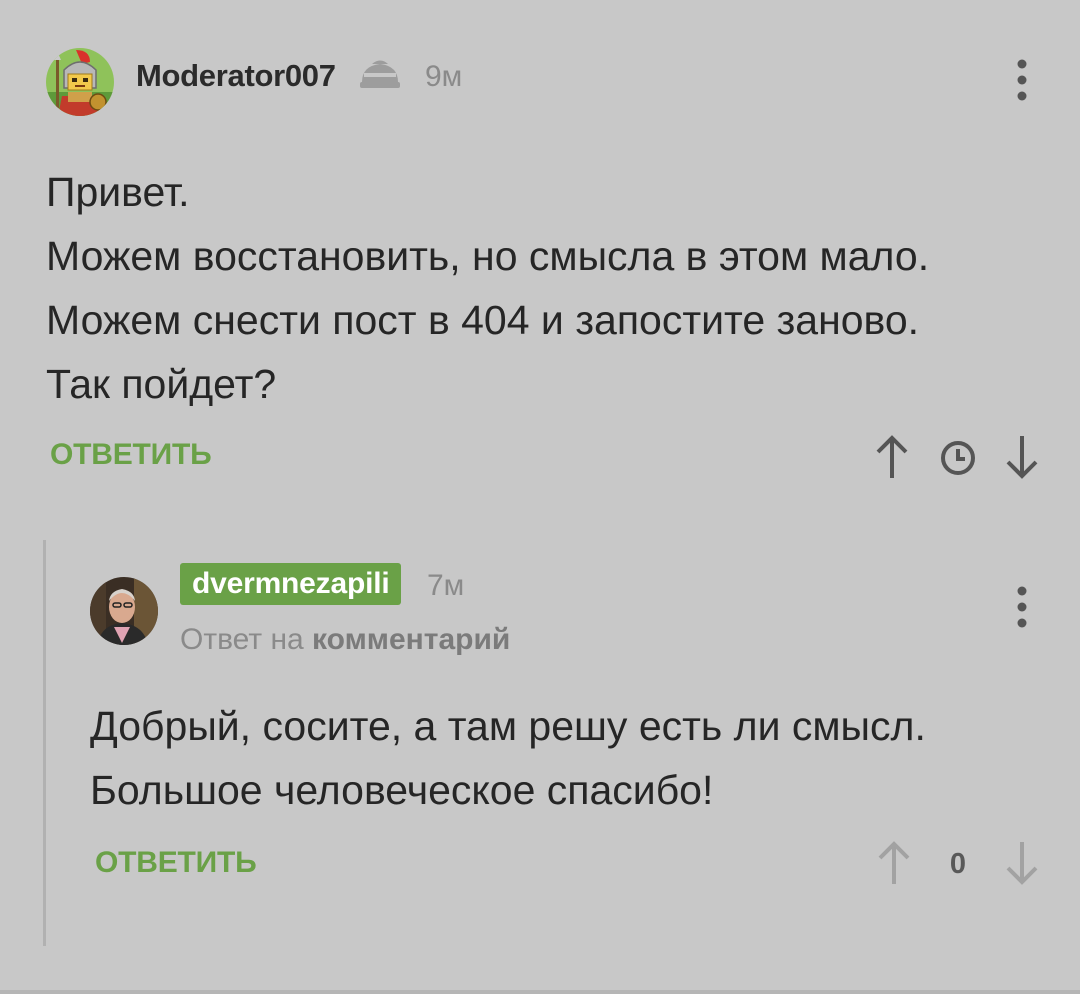 This screenshot has width=1080, height=994. What do you see at coordinates (242, 639) in the screenshot?
I see `reply-to-prefix: Ответ на` at bounding box center [242, 639].